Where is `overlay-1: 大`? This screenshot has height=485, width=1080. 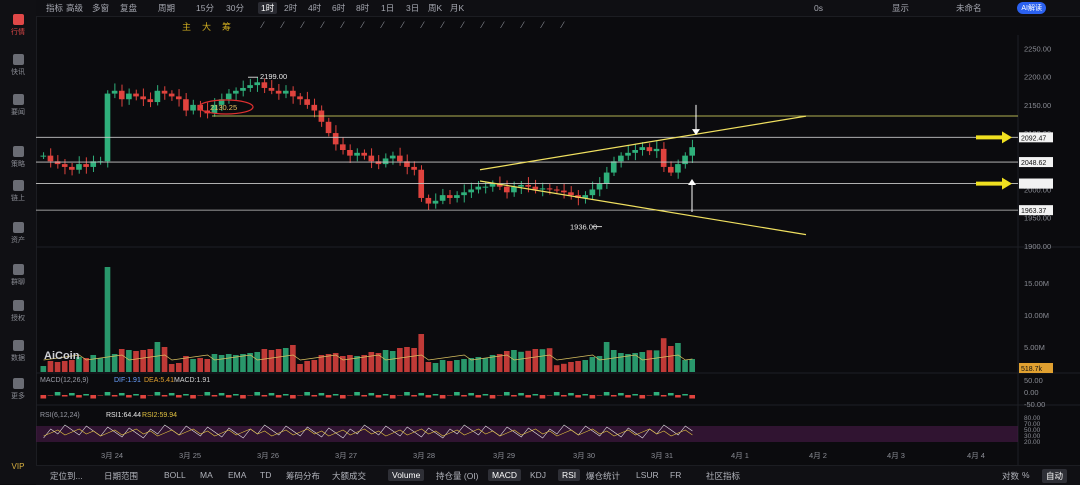
overlay-1: 大 is located at coordinates (206, 26).